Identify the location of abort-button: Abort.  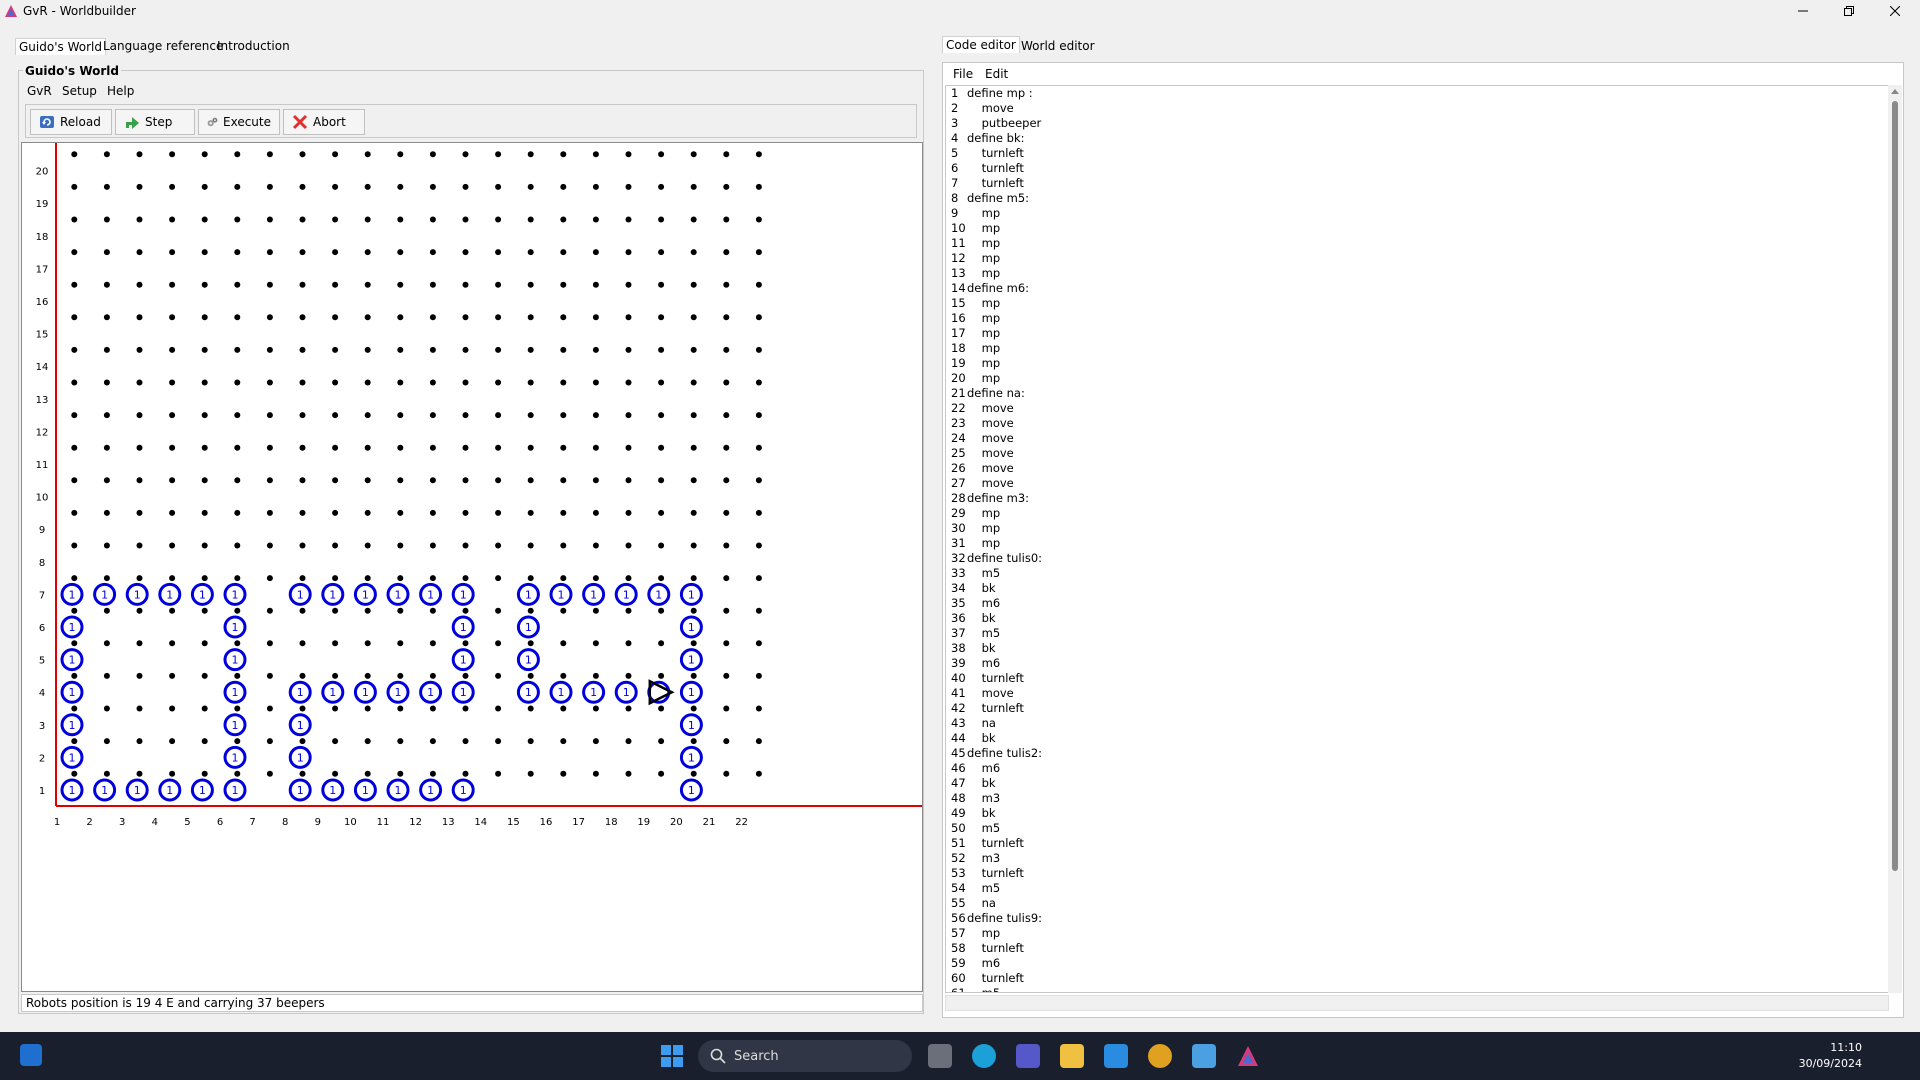
(324, 122).